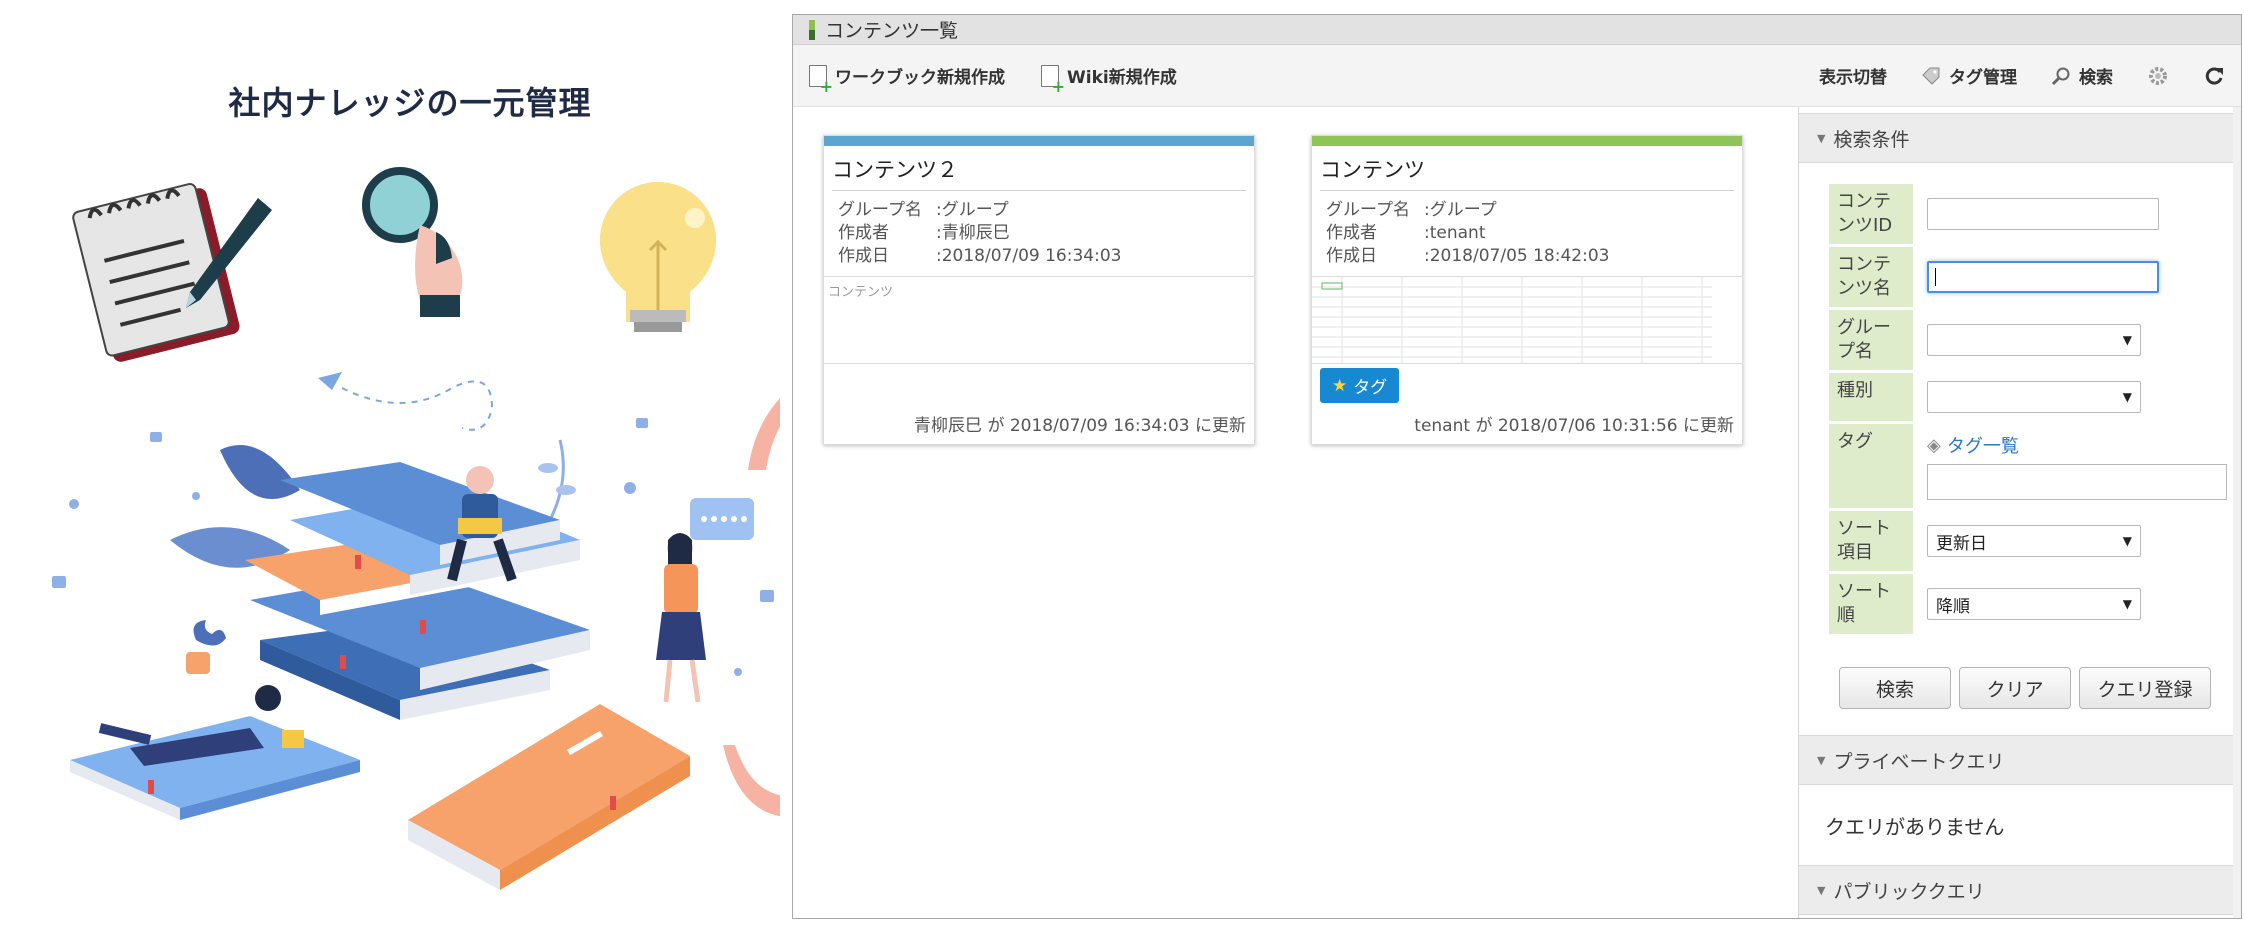 This screenshot has height=945, width=2244. Describe the element at coordinates (1983, 78) in the screenshot. I see `tag-management-label: タグ管理` at that location.